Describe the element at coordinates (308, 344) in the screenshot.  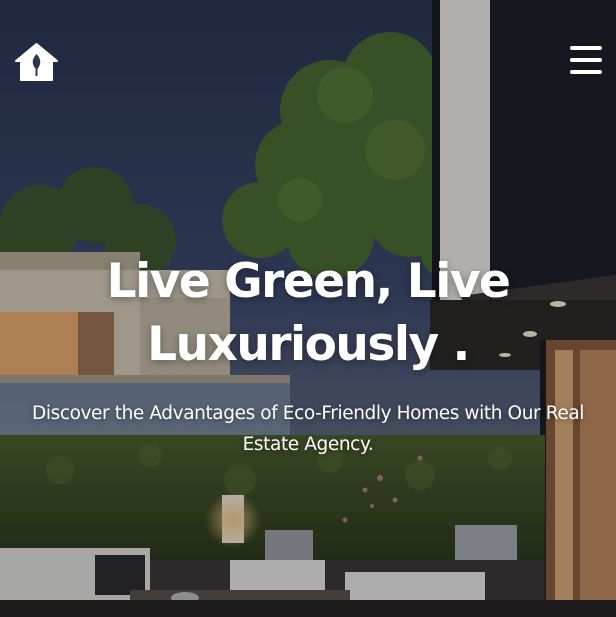
I see `hero-title-line-2: Luxuriously .` at that location.